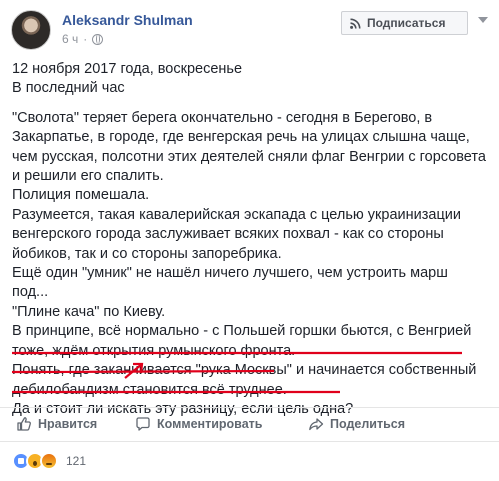 The width and height of the screenshot is (499, 481). I want to click on post-meta: 6 ч ·, so click(83, 39).